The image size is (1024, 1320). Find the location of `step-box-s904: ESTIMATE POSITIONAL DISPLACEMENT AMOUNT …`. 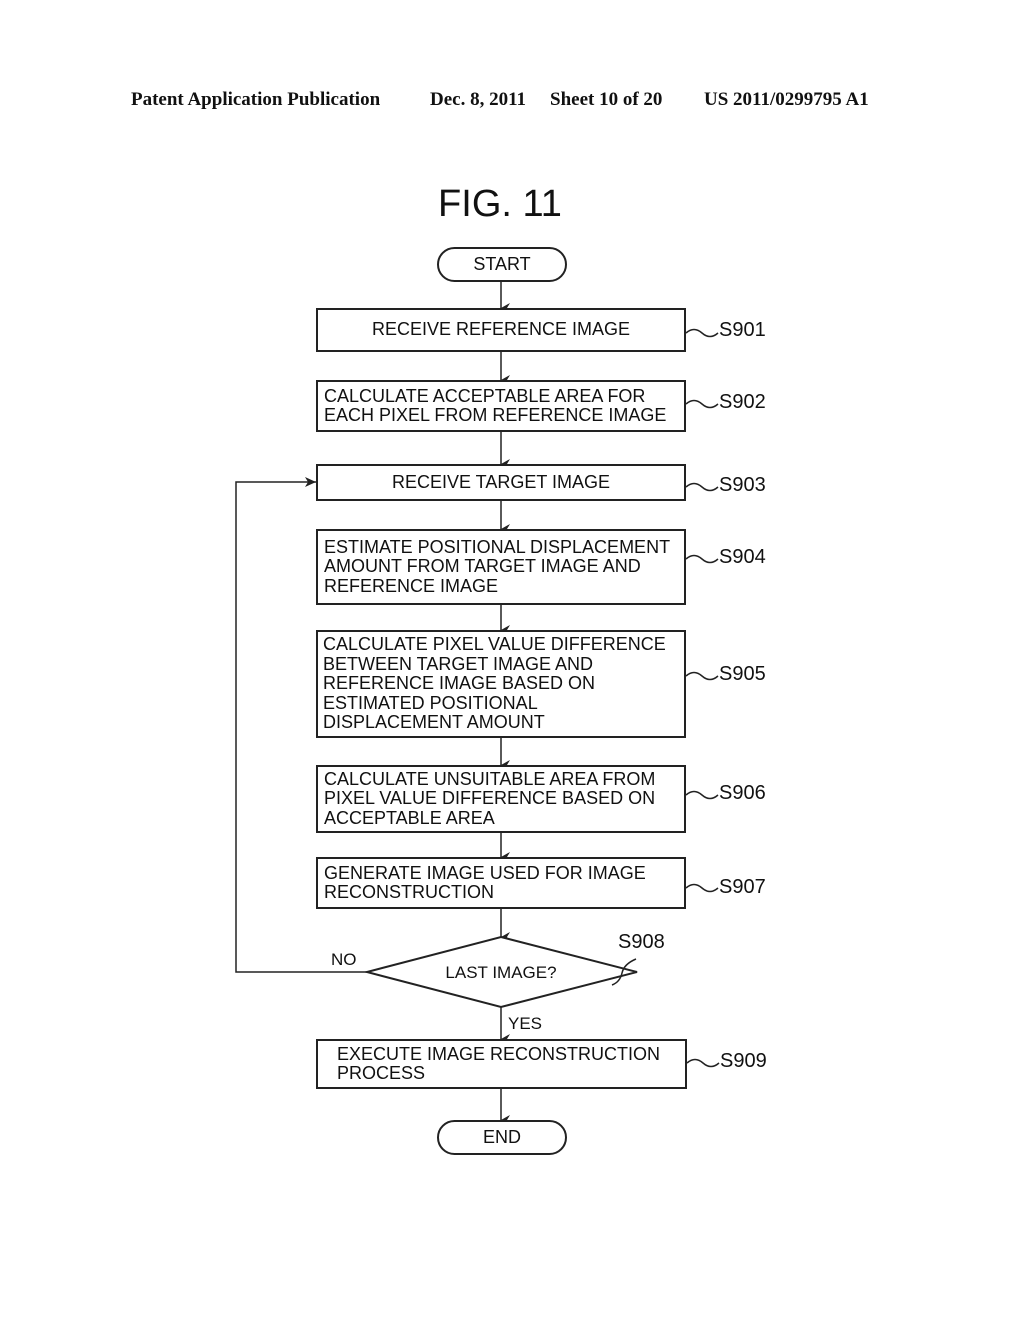

step-box-s904: ESTIMATE POSITIONAL DISPLACEMENT AMOUNT … is located at coordinates (501, 567).